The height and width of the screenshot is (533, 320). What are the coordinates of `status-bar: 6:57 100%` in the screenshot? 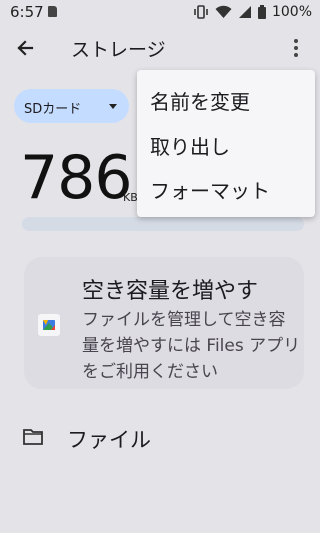 It's located at (160, 12).